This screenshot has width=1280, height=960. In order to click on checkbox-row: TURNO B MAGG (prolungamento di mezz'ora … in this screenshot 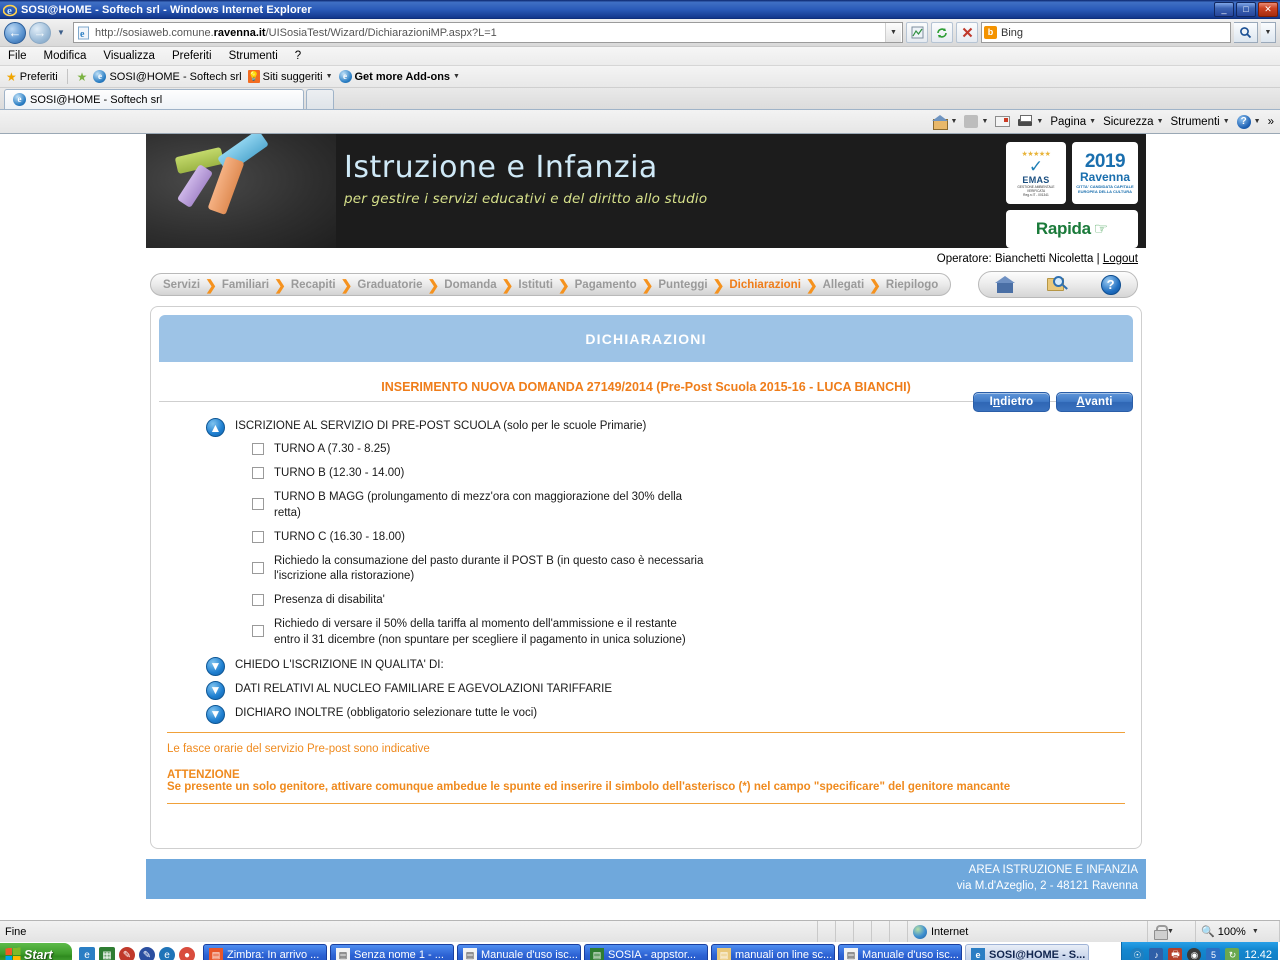, I will do `click(692, 505)`.